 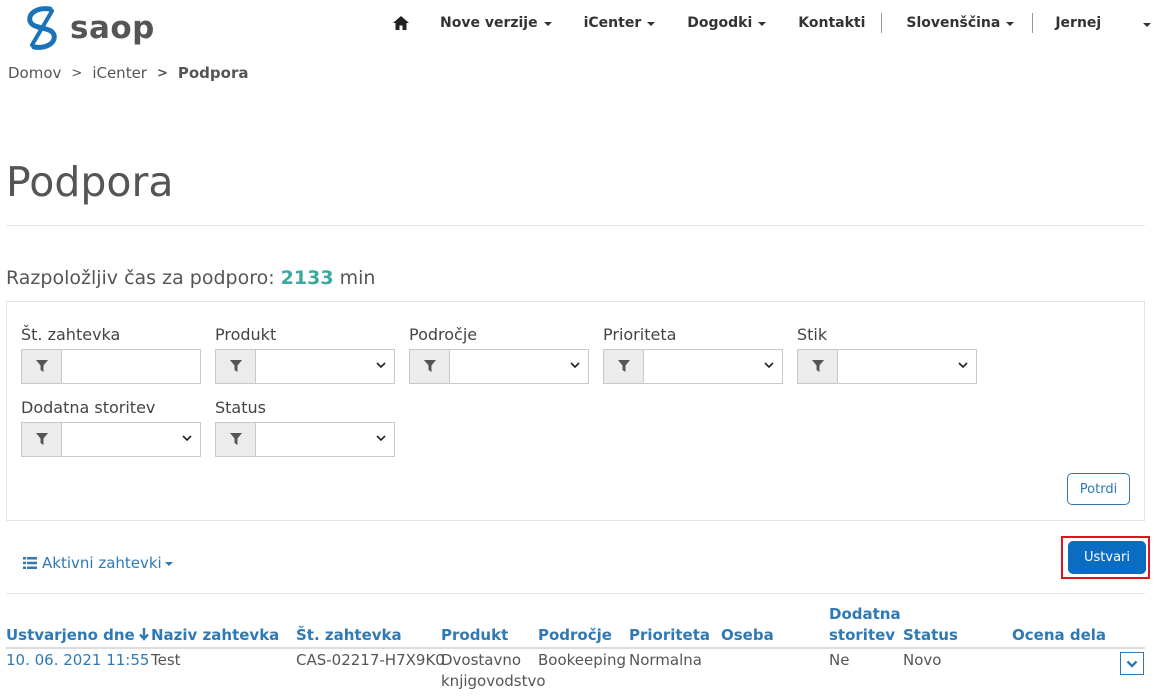 What do you see at coordinates (1098, 489) in the screenshot?
I see `confirm-filters-button: Potrdi` at bounding box center [1098, 489].